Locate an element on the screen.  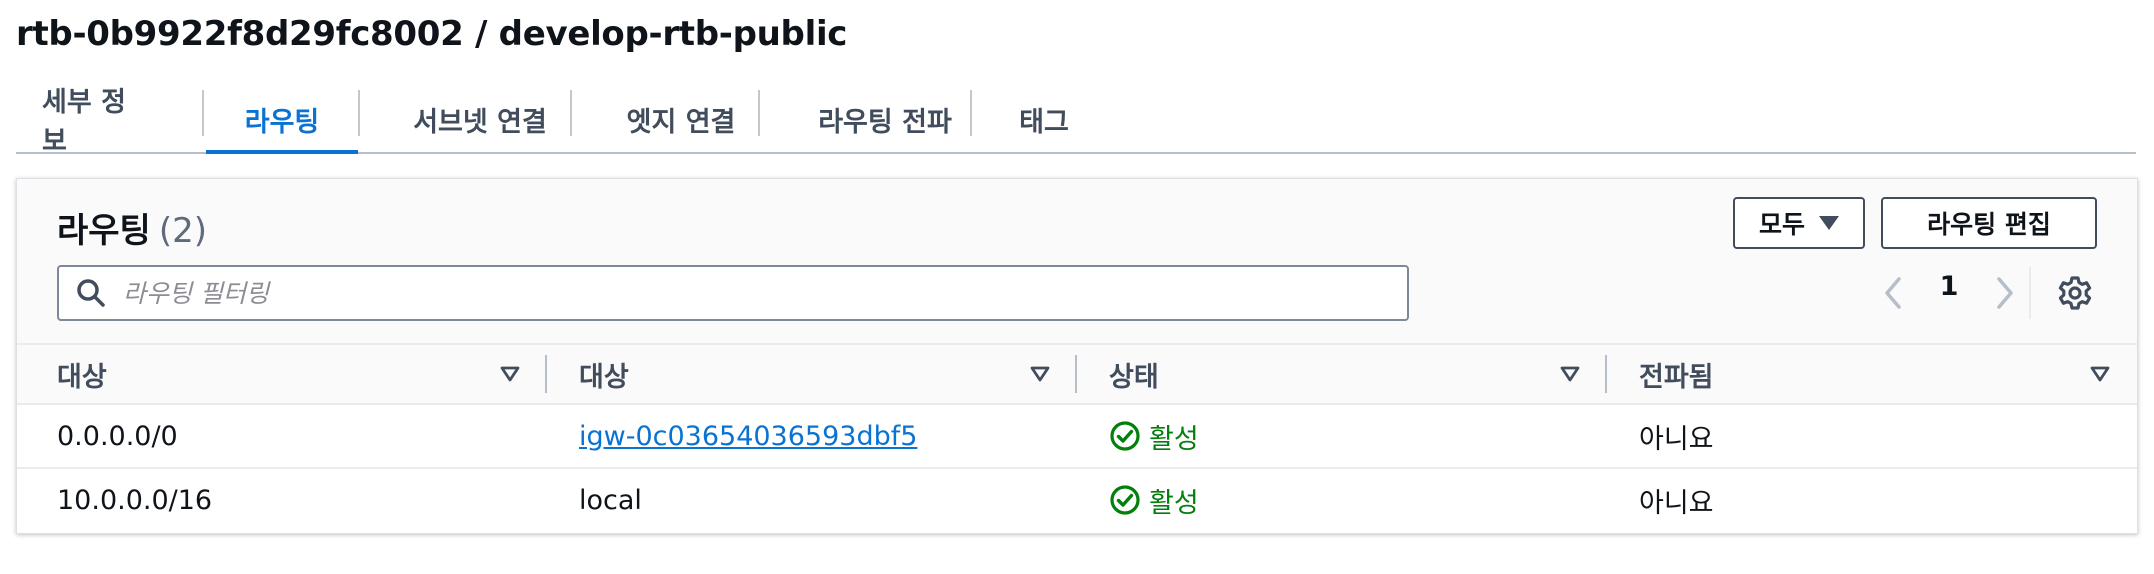
tab-bar: 세부 정보 라우팅 서브넷 연결 엣지 연결 라우팅 전파 태그 is located at coordinates (1076, 121).